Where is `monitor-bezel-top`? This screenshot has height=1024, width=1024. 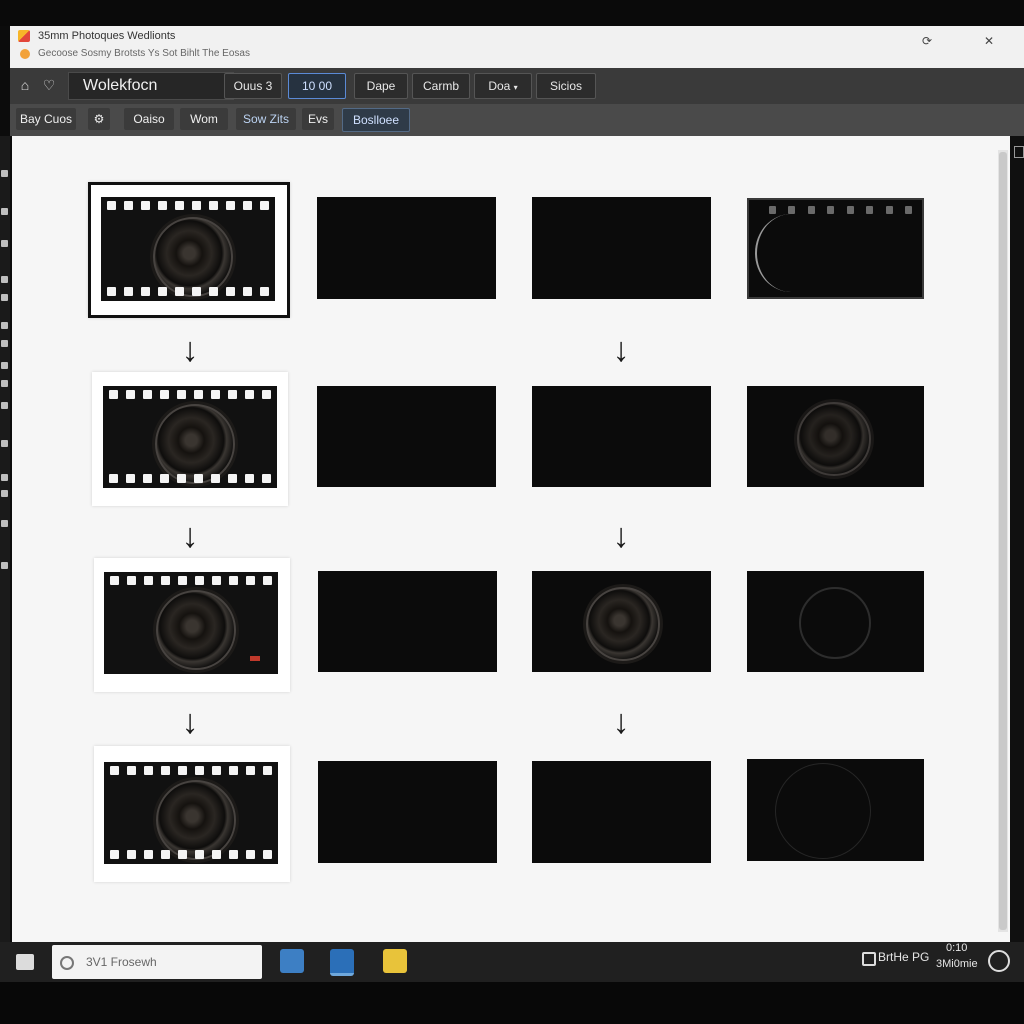
monitor-bezel-top is located at coordinates (512, 13).